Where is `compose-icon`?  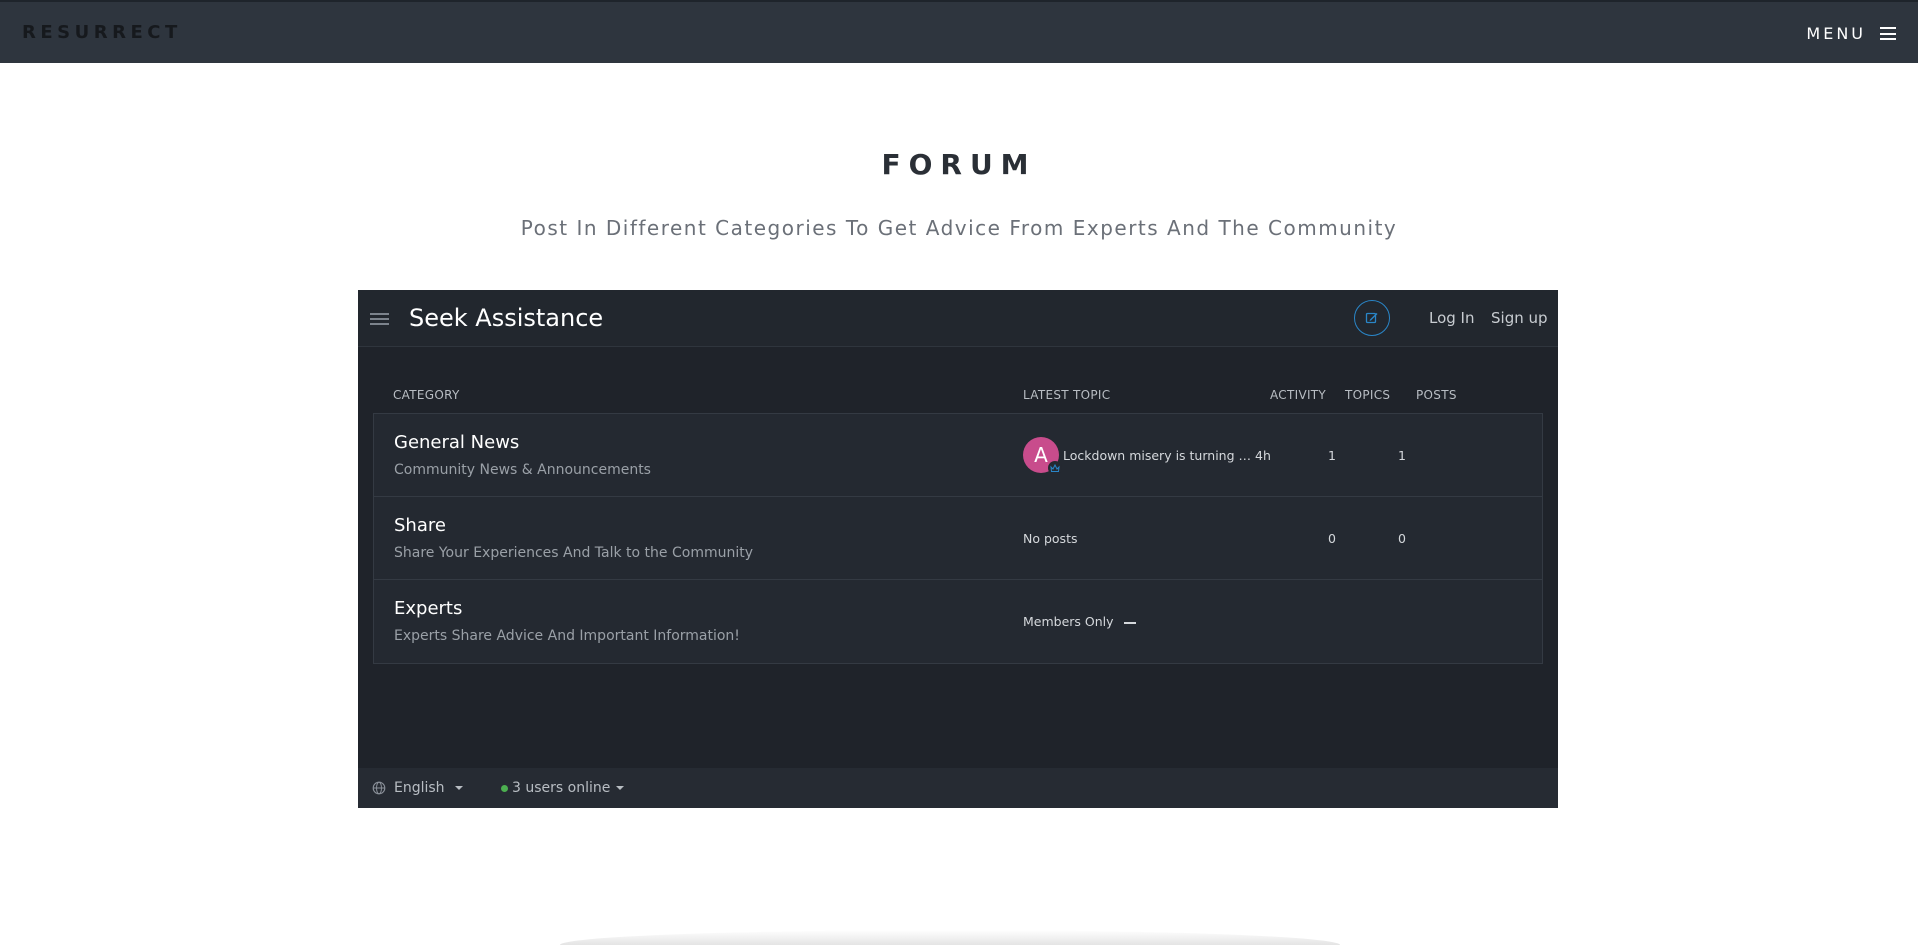
compose-icon is located at coordinates (1371, 318).